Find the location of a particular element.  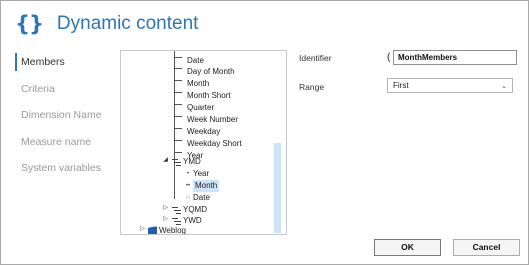

cube-icon is located at coordinates (152, 229).